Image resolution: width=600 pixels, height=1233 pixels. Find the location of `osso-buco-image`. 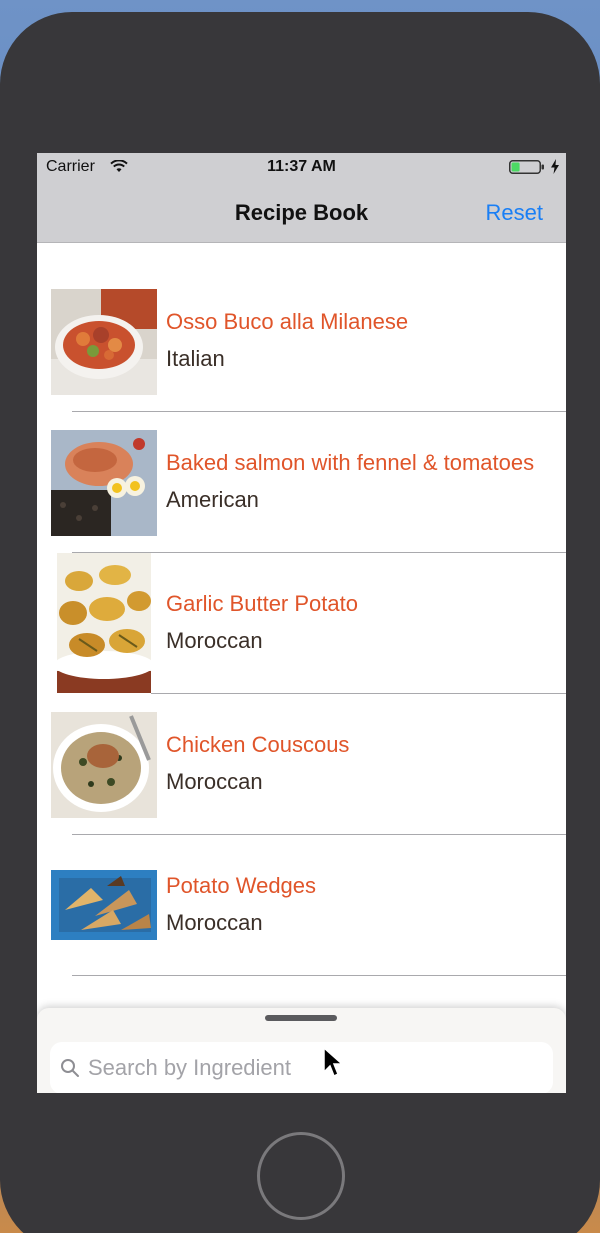

osso-buco-image is located at coordinates (104, 342).